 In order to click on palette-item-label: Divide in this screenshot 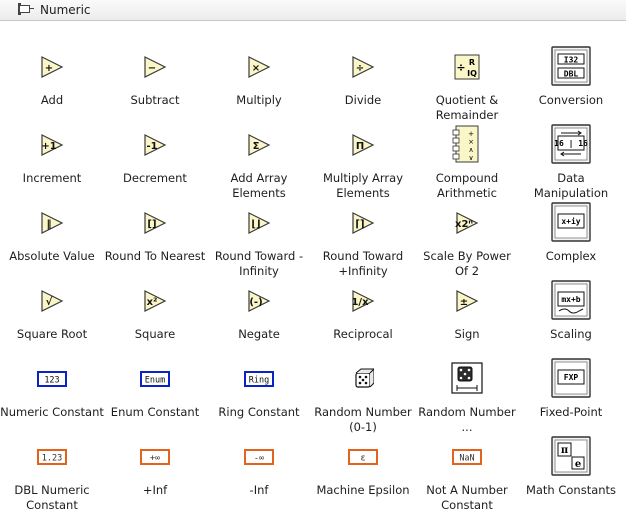, I will do `click(363, 100)`.